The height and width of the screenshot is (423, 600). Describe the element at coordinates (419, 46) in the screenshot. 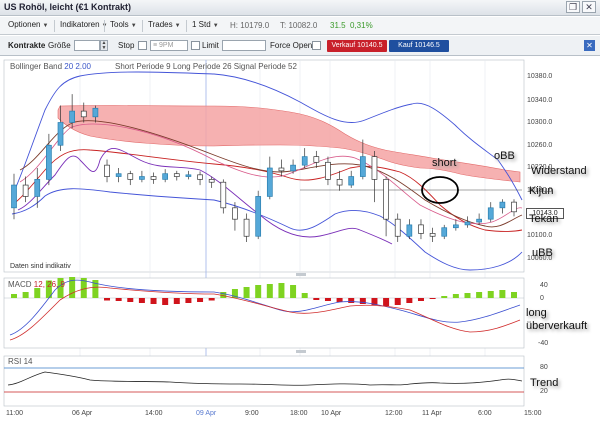

I see `buy-button: Kauf 10146.5` at that location.